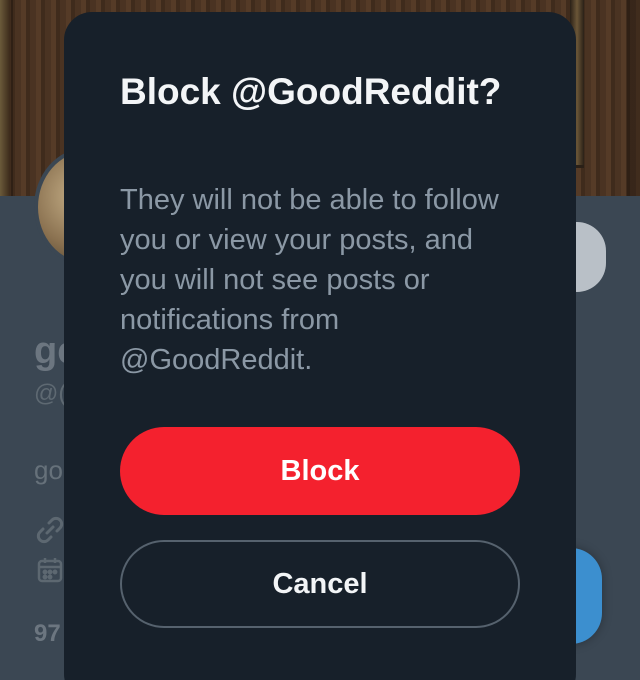  What do you see at coordinates (50, 570) in the screenshot?
I see `calendar-icon` at bounding box center [50, 570].